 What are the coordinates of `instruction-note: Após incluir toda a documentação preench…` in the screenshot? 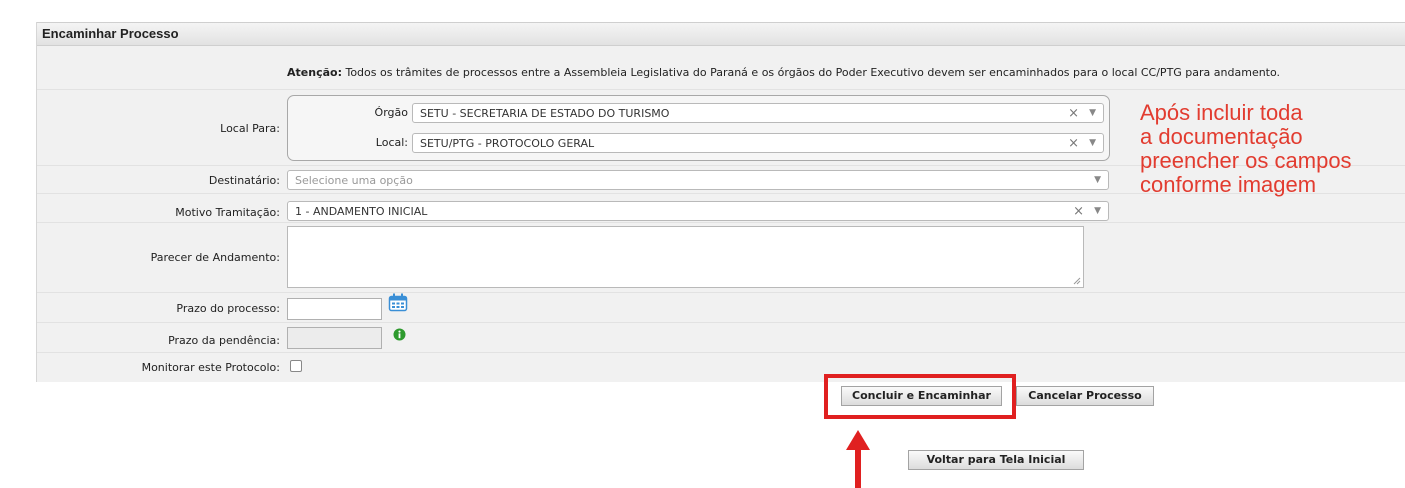 It's located at (1272, 149).